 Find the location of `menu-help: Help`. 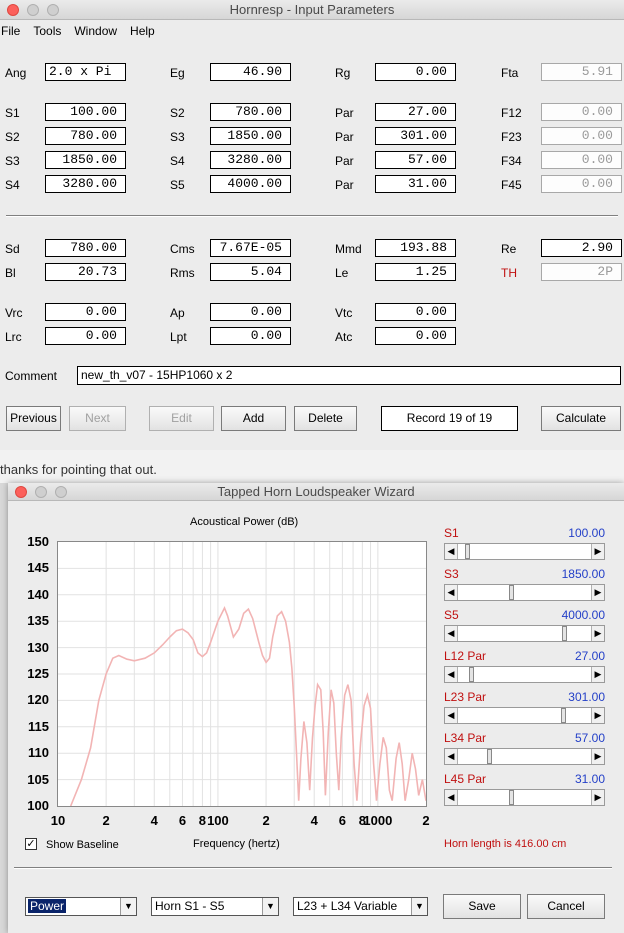

menu-help: Help is located at coordinates (142, 31).